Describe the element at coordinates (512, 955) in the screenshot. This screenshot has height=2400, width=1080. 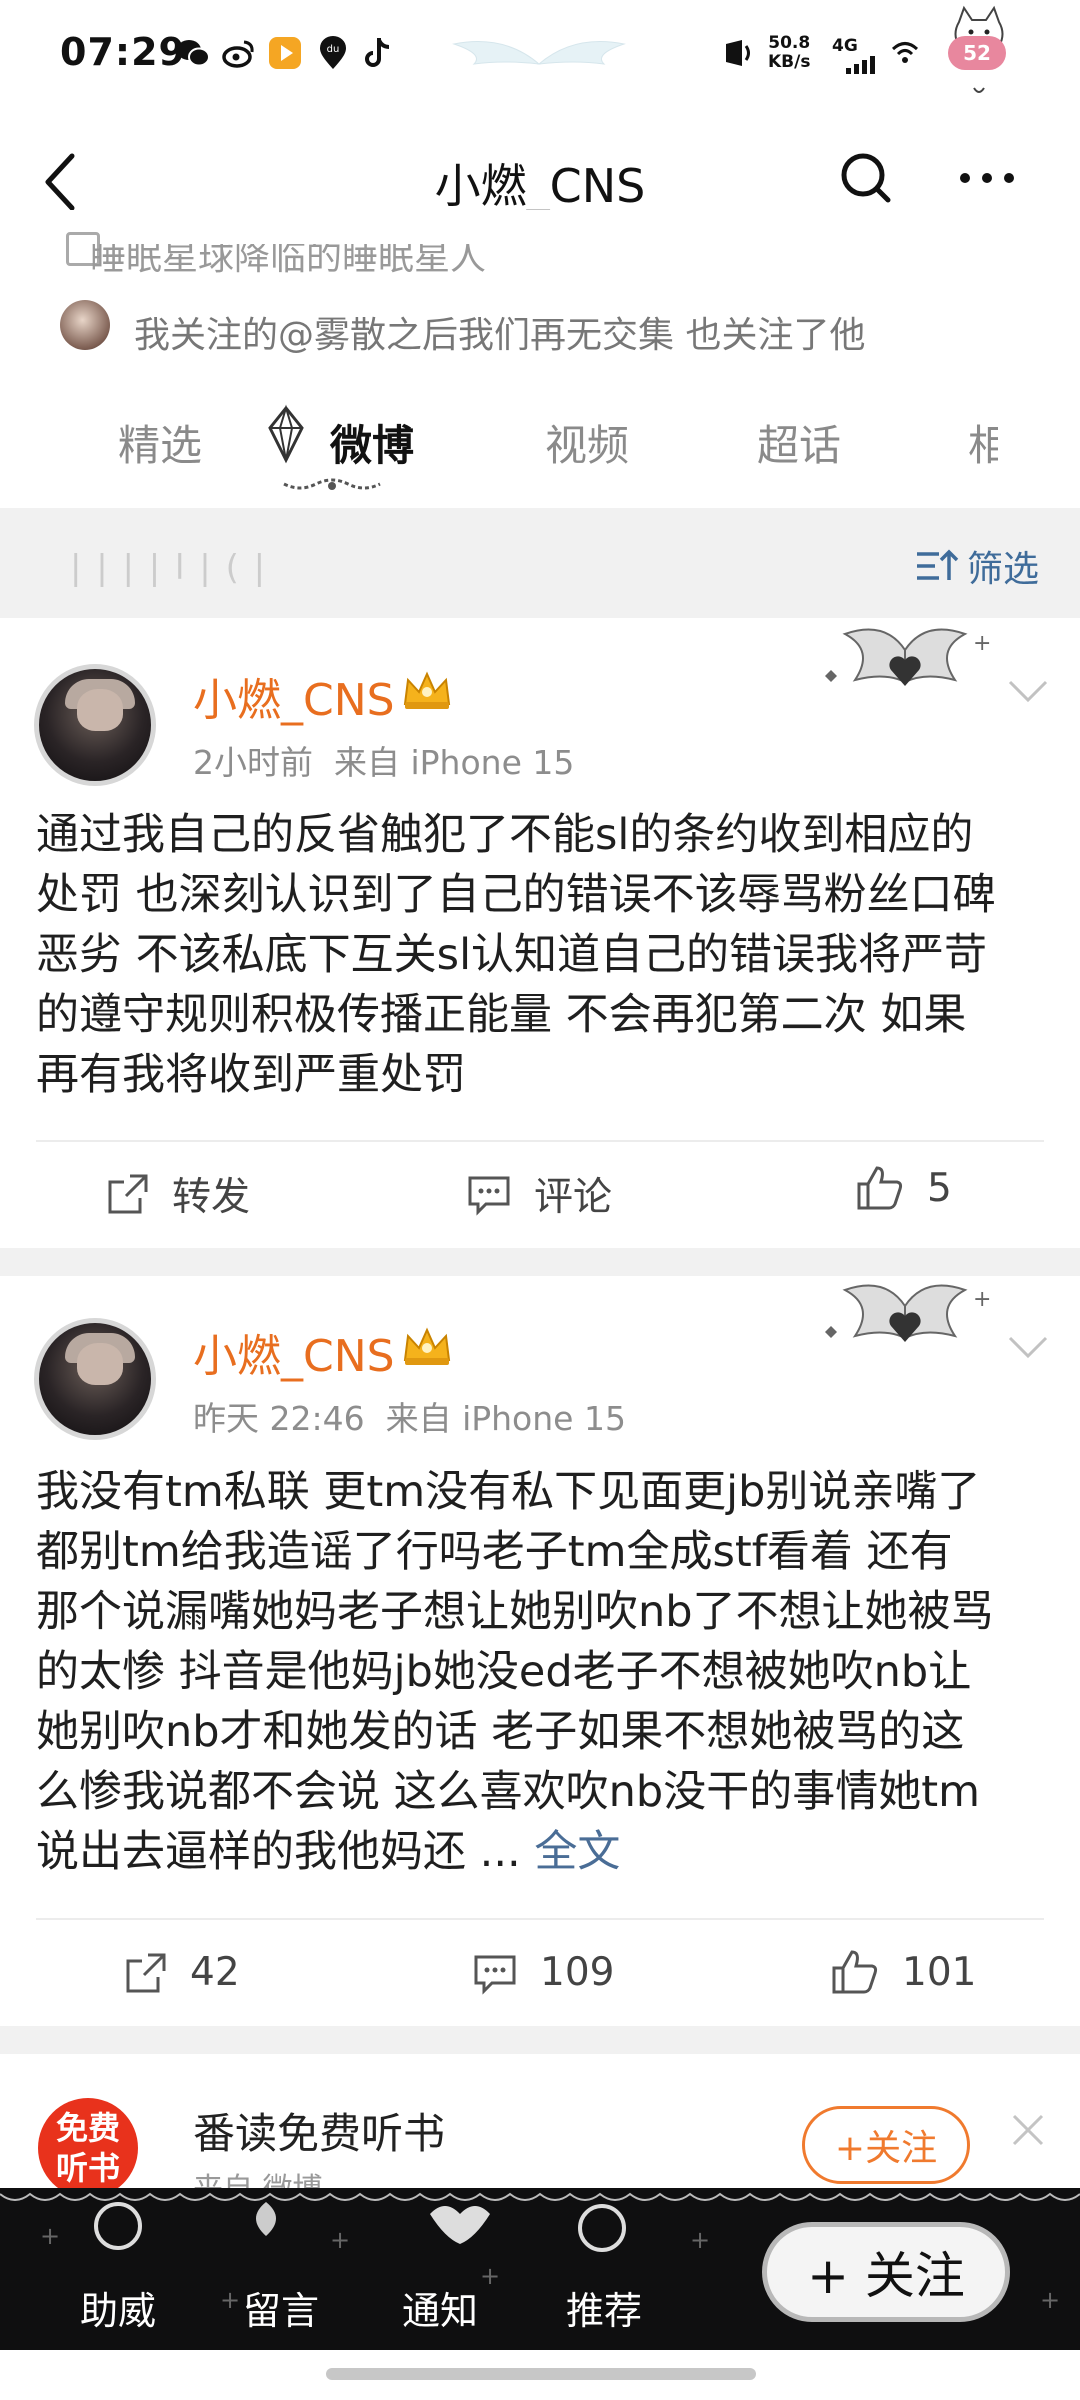
I see `post-text-line: 恶劣 不该私底下互关sl认知道自己的错误我将严苛` at that location.